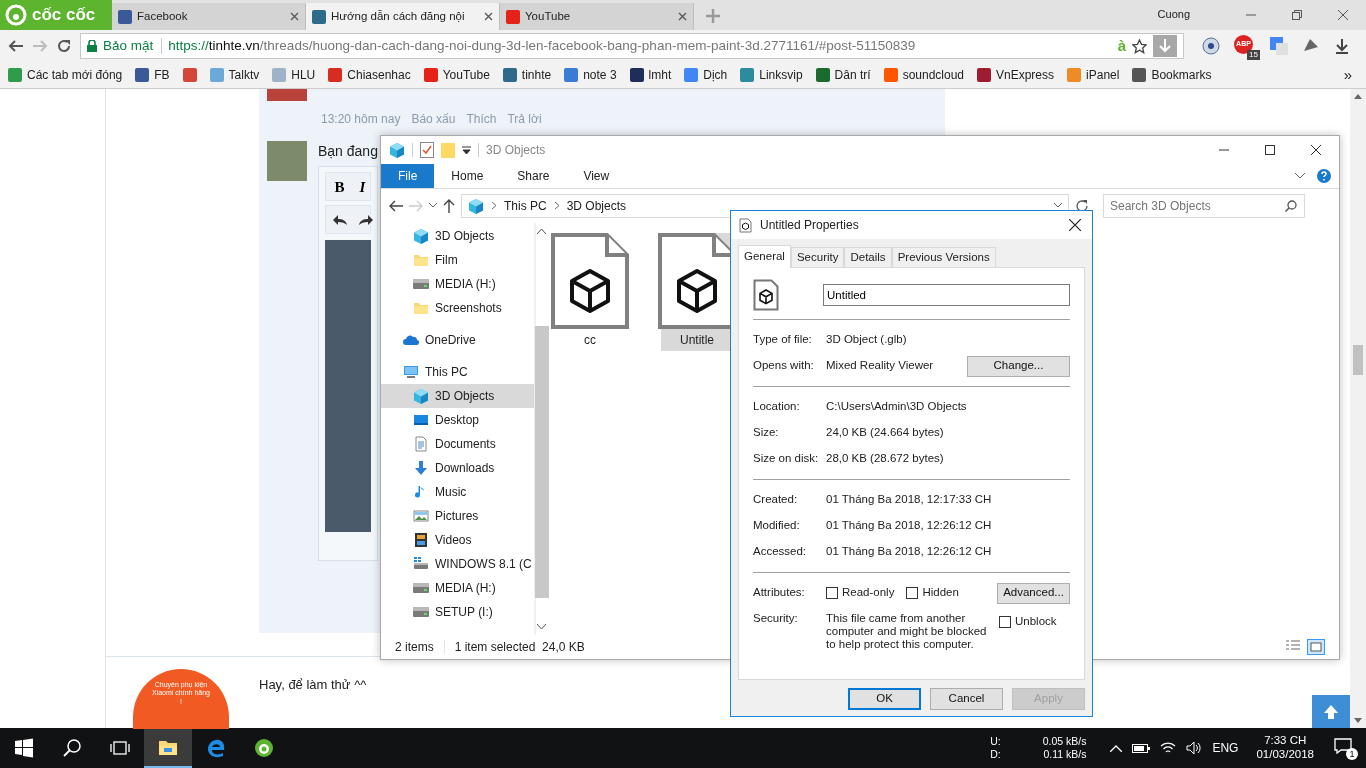 The width and height of the screenshot is (1366, 768). Describe the element at coordinates (590, 292) in the screenshot. I see `file-item: cc` at that location.